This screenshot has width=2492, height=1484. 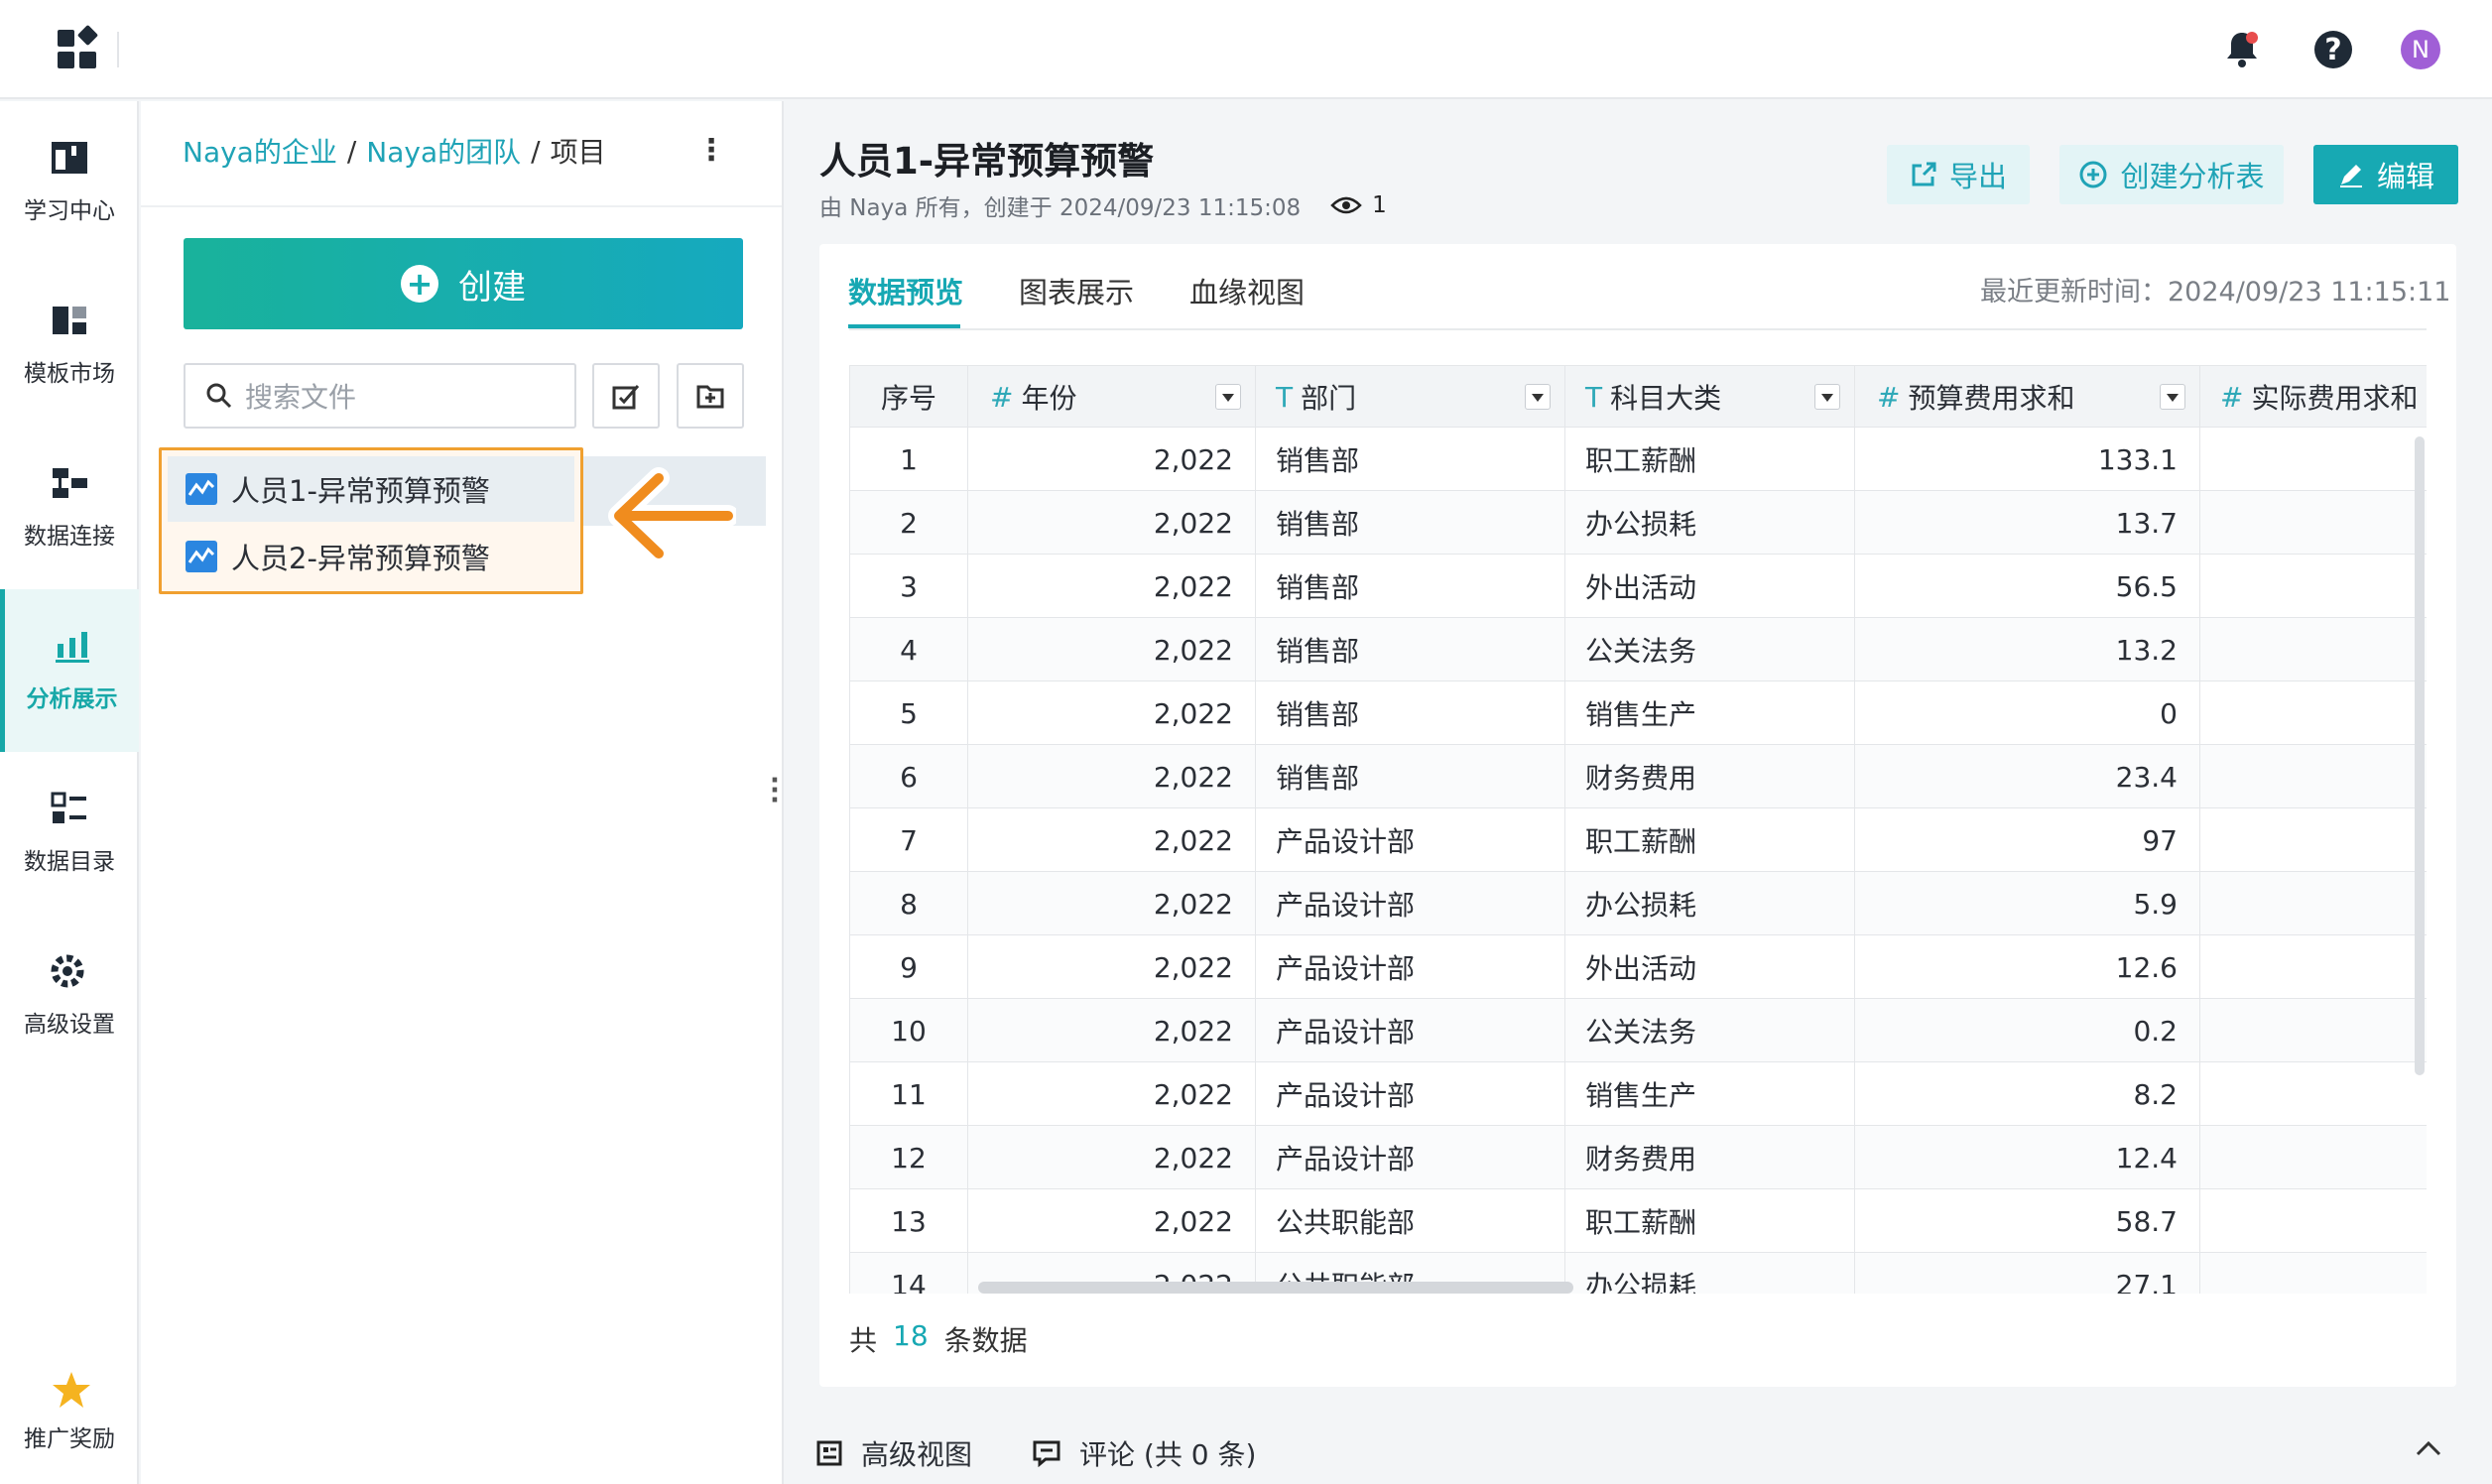 What do you see at coordinates (1049, 398) in the screenshot?
I see `column-label: 年份` at bounding box center [1049, 398].